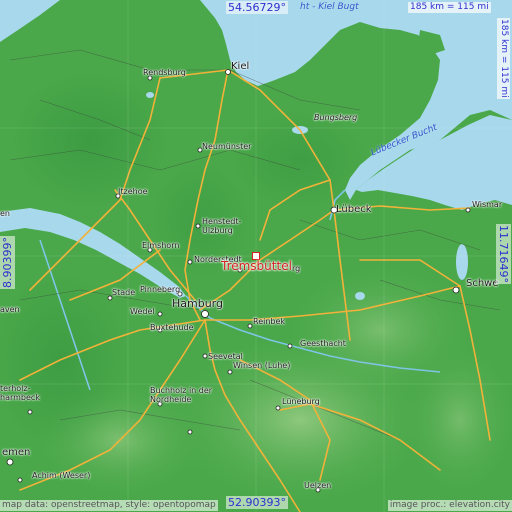  Describe the element at coordinates (172, 328) in the screenshot. I see `city-label-buxtehude: Buxtehude` at that location.